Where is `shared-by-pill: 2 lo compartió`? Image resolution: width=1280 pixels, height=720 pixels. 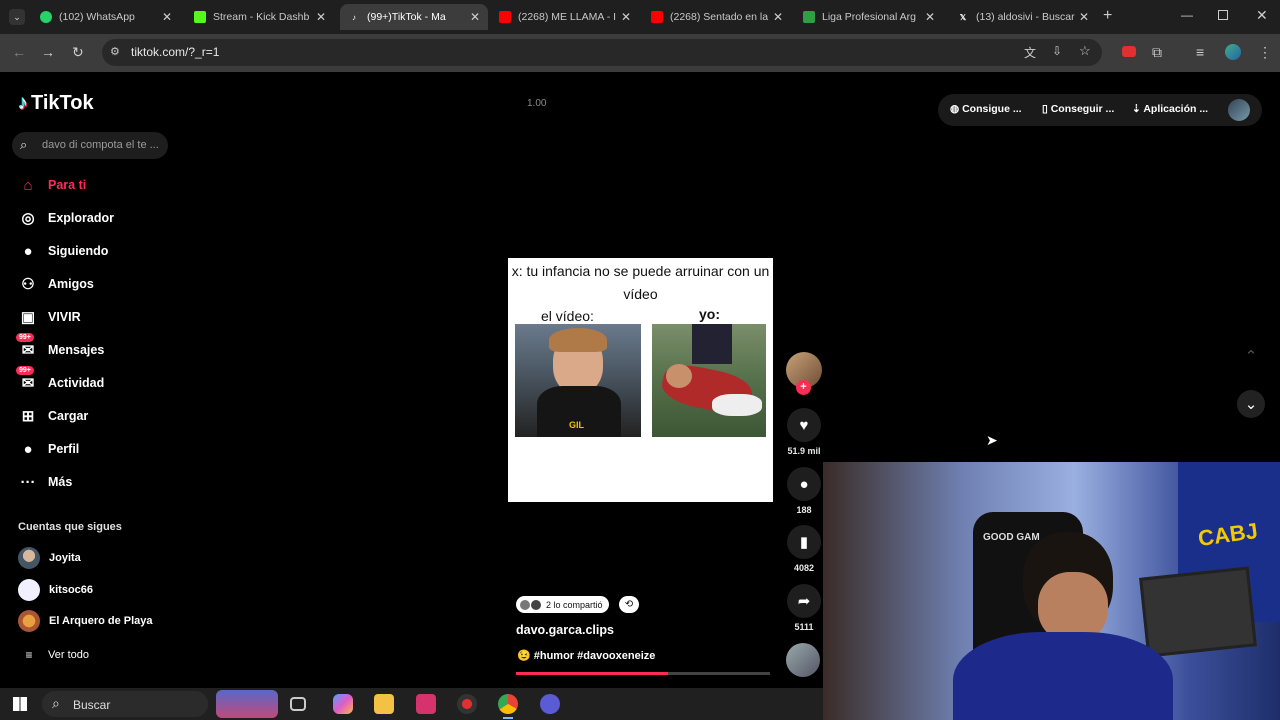
shared-by-pill: 2 lo compartió is located at coordinates (562, 604).